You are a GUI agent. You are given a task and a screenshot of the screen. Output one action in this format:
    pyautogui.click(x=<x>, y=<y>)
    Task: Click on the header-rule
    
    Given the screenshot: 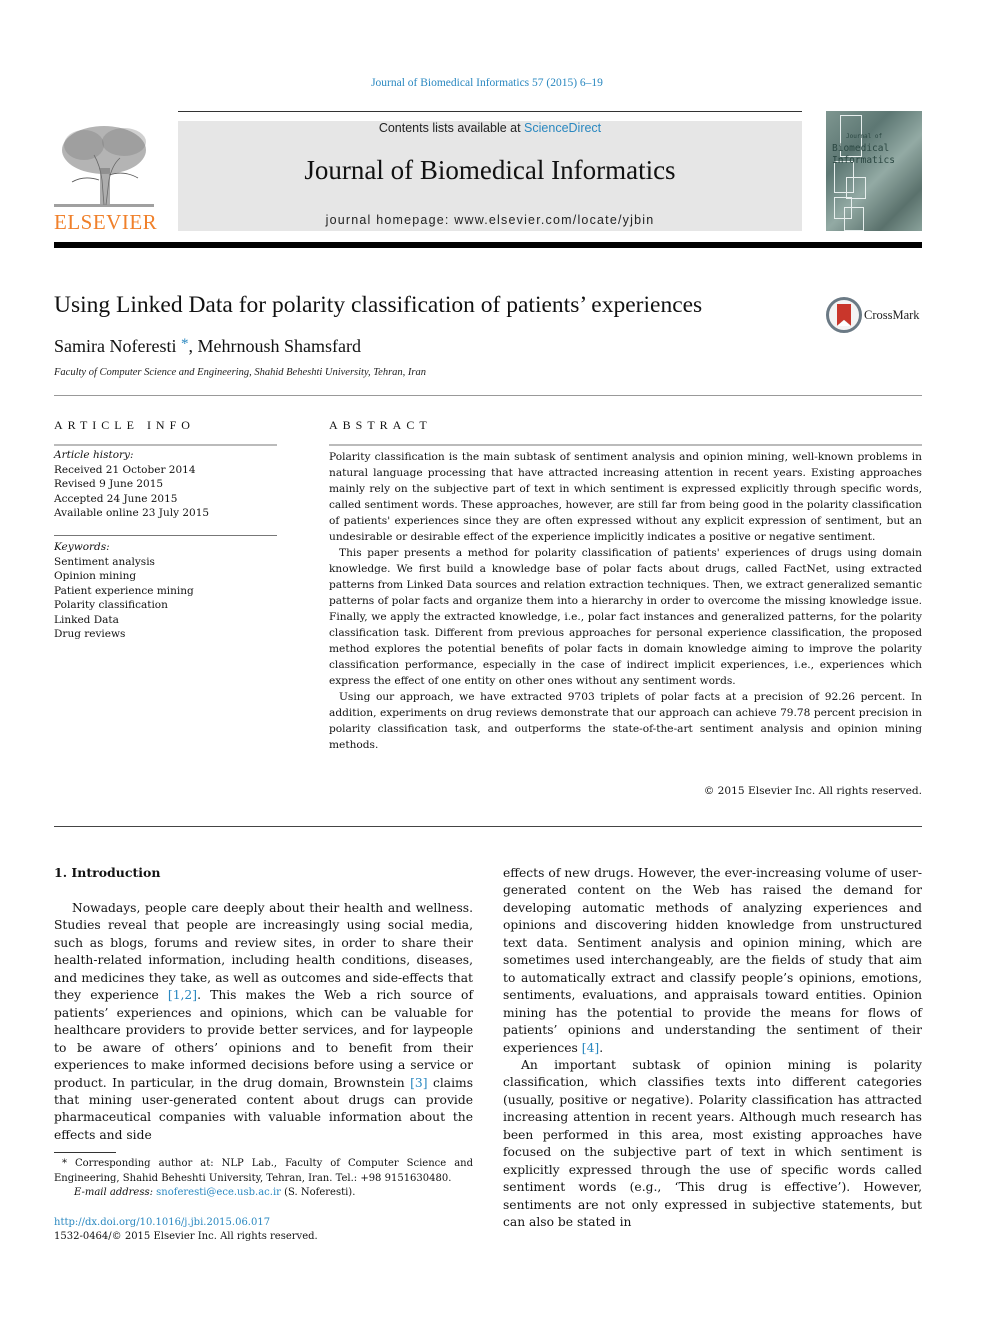 What is the action you would take?
    pyautogui.click(x=490, y=111)
    